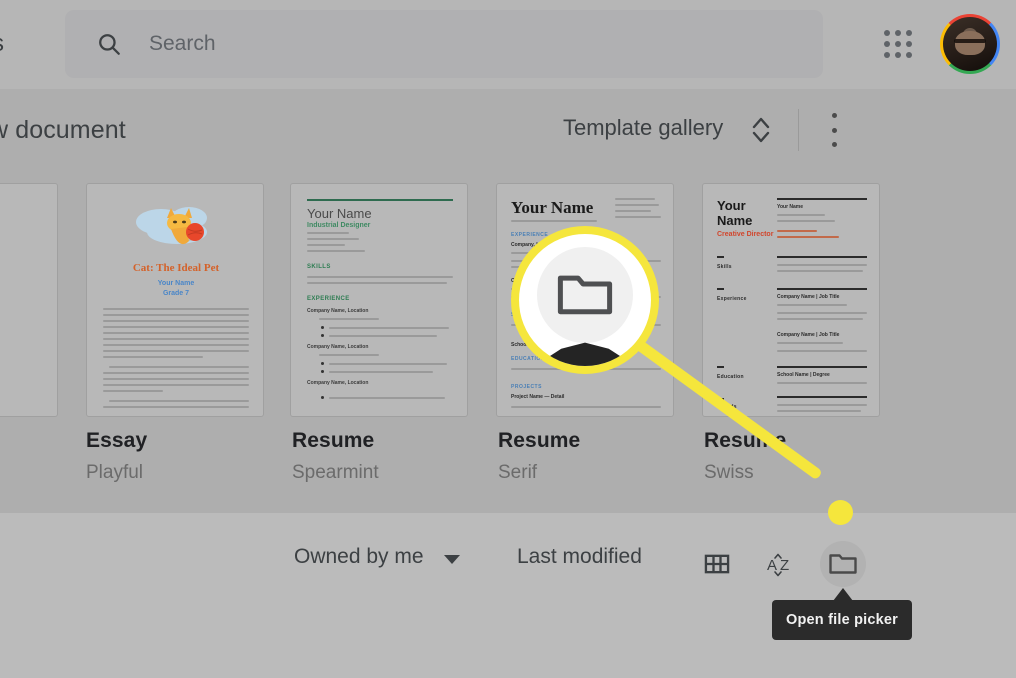  What do you see at coordinates (579, 557) in the screenshot?
I see `sort-label: Last modified` at bounding box center [579, 557].